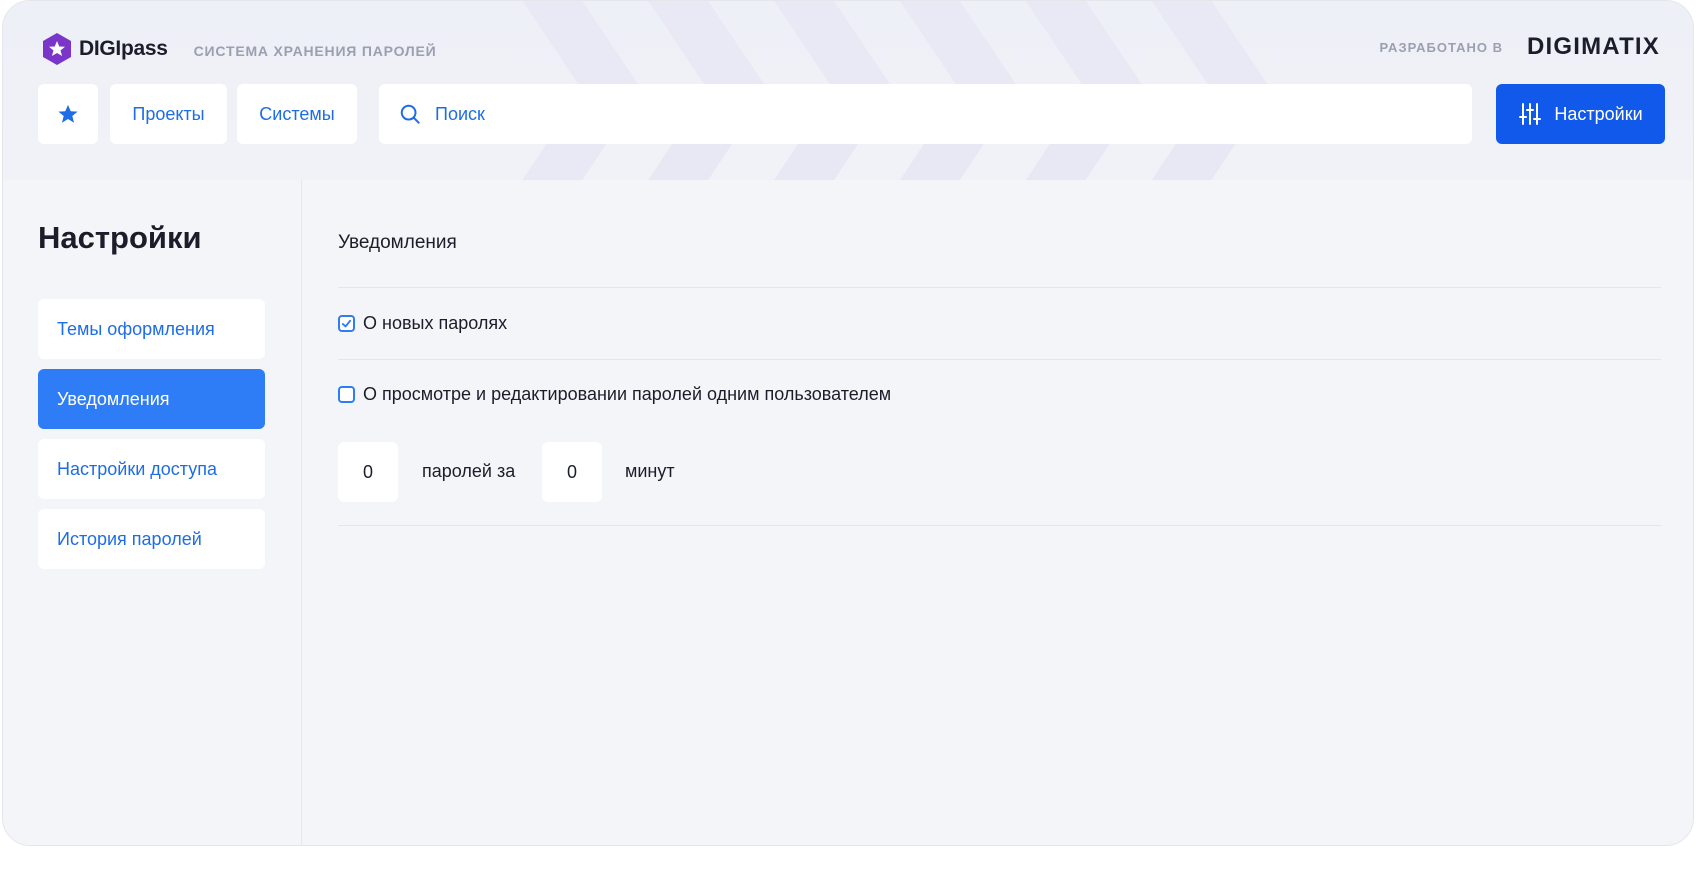  I want to click on option-new-passwords: О новых паролях, so click(422, 323).